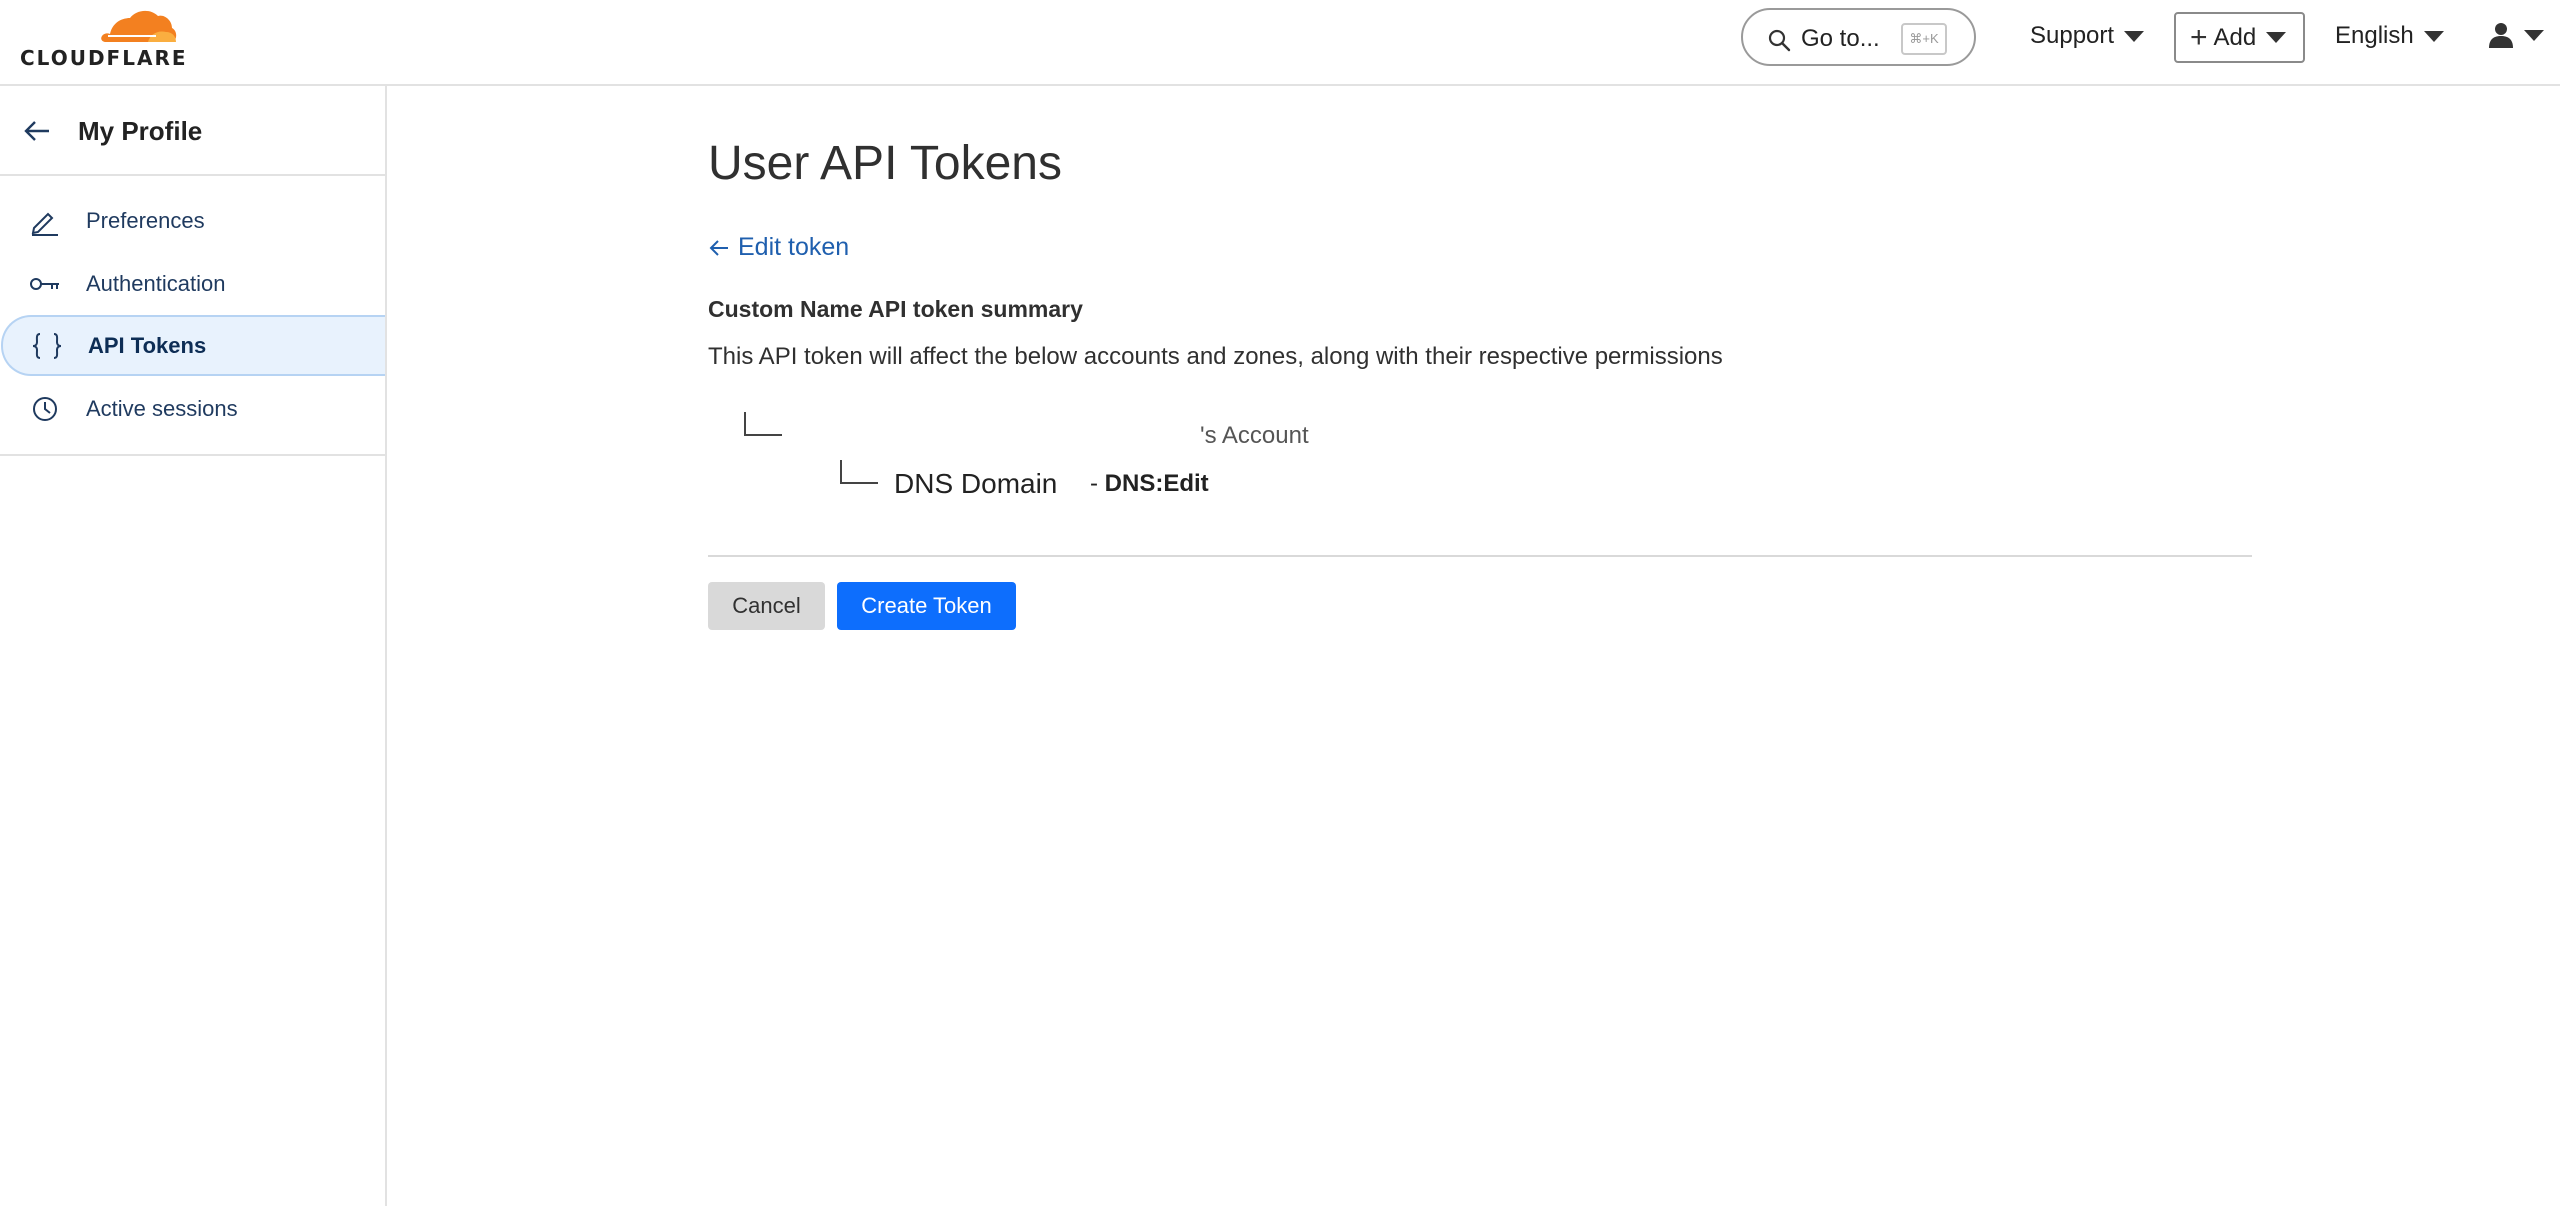  I want to click on sidebar-item-api-tokens: API Tokens, so click(193, 345).